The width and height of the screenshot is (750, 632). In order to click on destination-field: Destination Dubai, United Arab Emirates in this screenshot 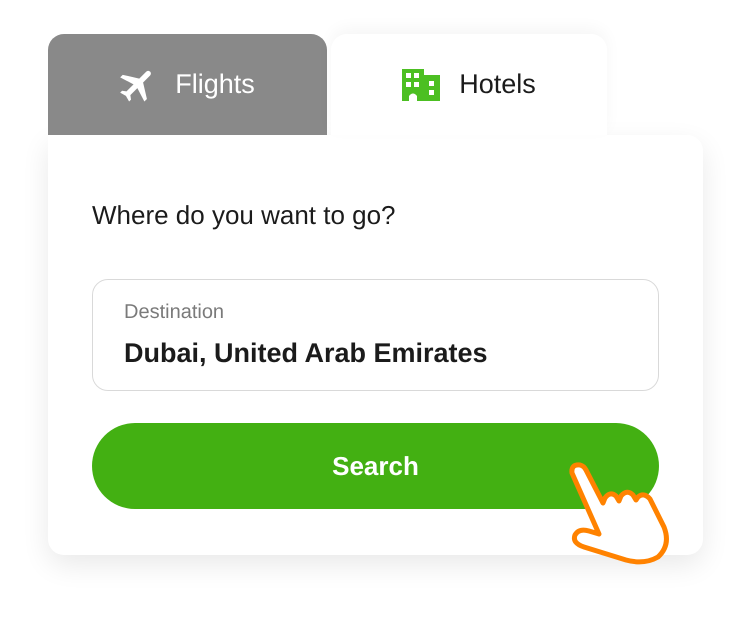, I will do `click(375, 335)`.